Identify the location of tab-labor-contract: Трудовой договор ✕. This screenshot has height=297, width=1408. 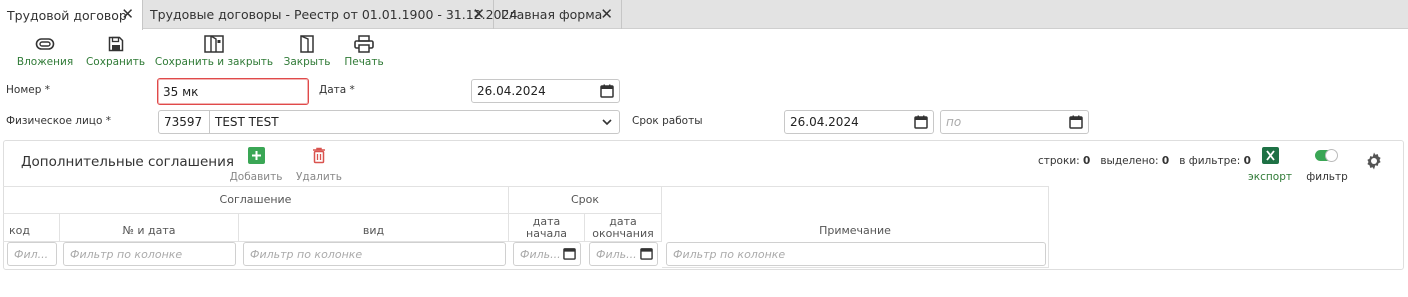
(71, 15).